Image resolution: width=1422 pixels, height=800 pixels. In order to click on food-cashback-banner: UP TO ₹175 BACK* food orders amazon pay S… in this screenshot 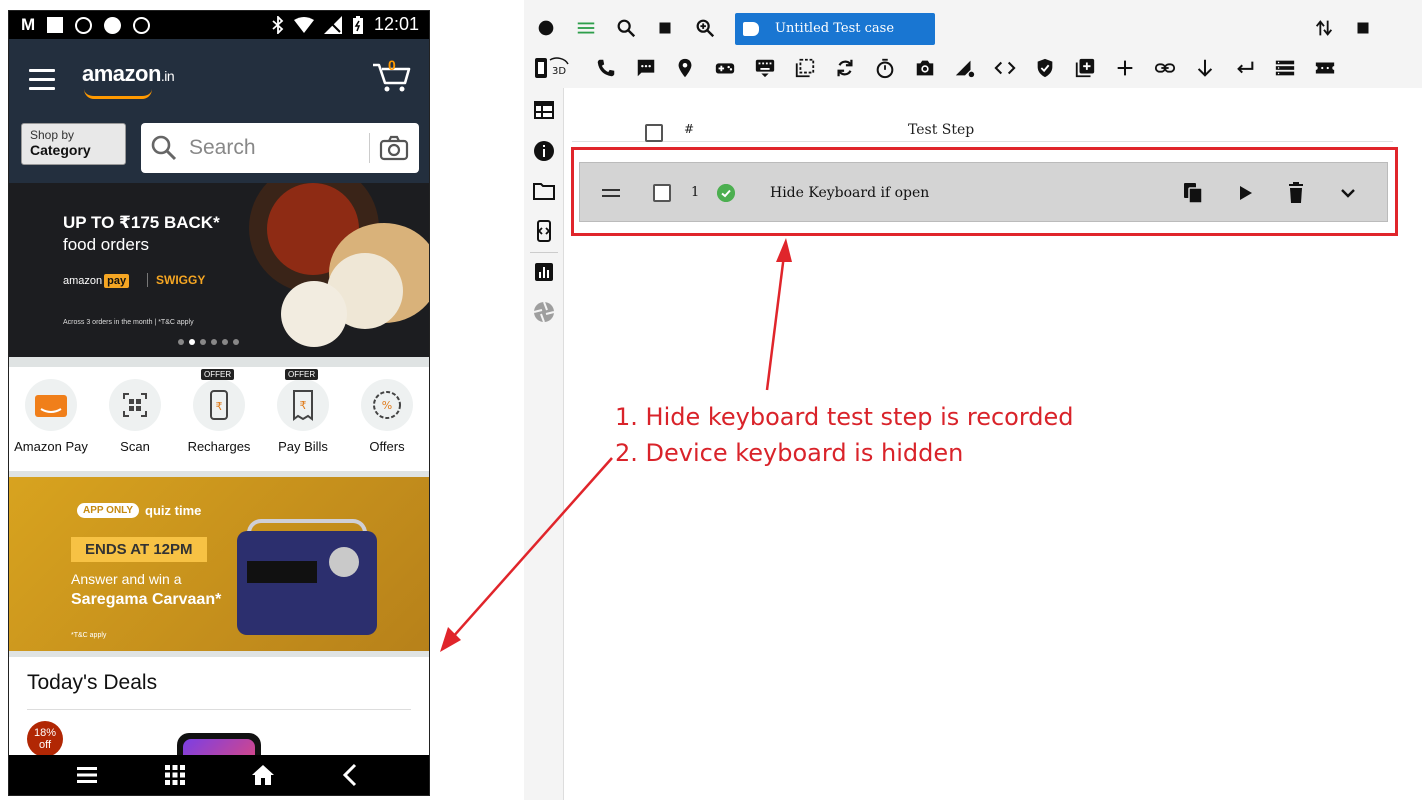, I will do `click(219, 270)`.